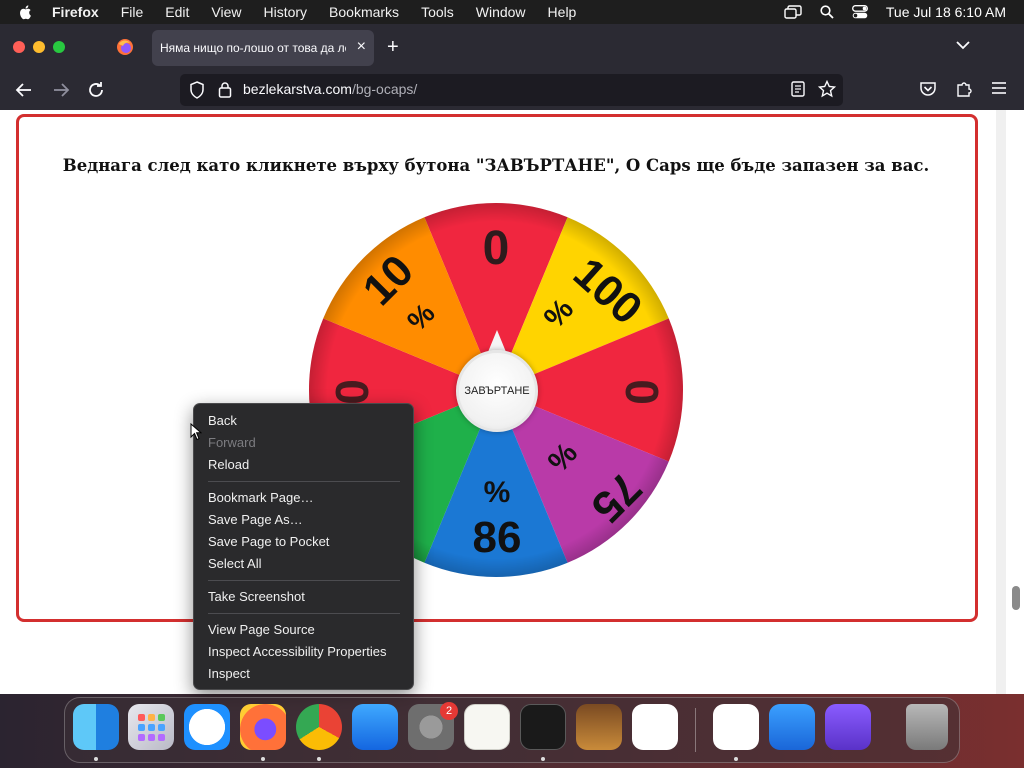 Image resolution: width=1024 pixels, height=768 pixels. I want to click on menu-bookmarks: Bookmarks, so click(364, 12).